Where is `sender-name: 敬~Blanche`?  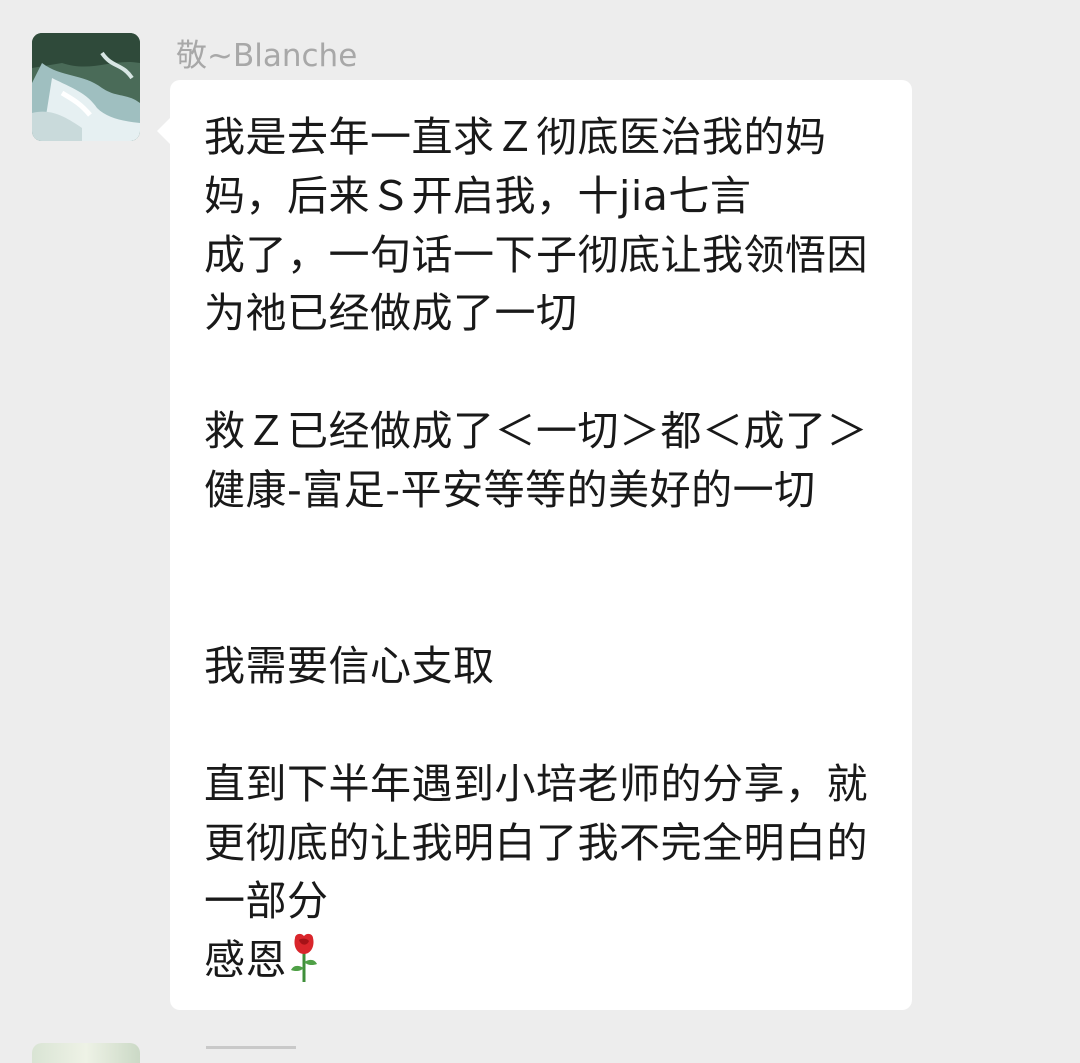
sender-name: 敬~Blanche is located at coordinates (267, 56).